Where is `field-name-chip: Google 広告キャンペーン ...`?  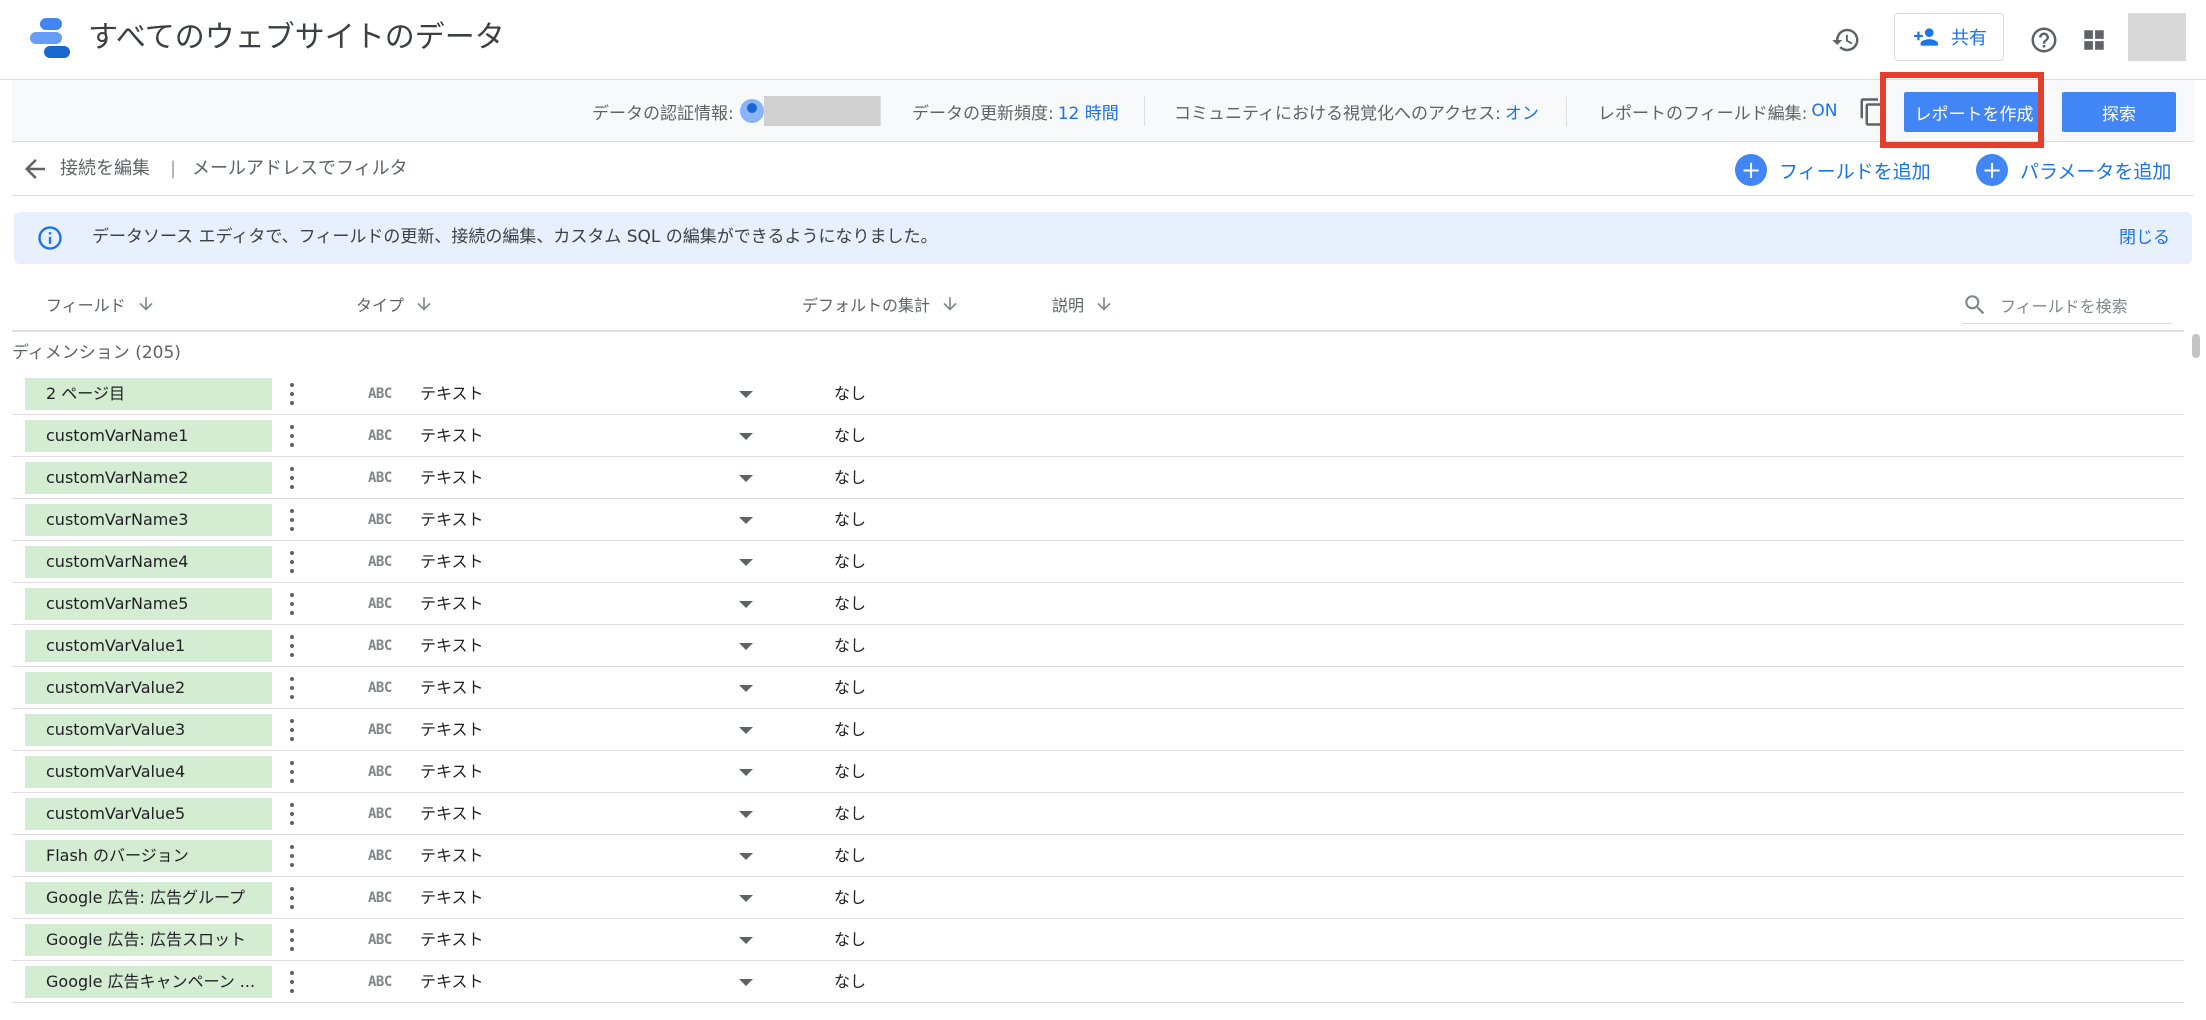
field-name-chip: Google 広告キャンペーン ... is located at coordinates (148, 982).